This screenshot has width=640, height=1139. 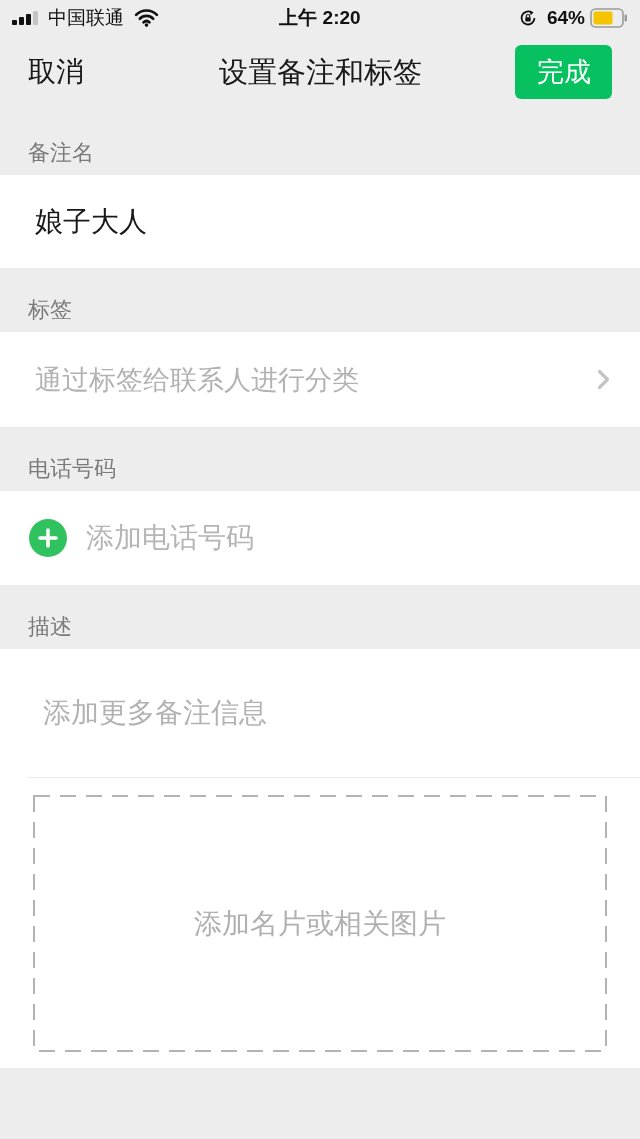 What do you see at coordinates (50, 627) in the screenshot?
I see `section-label: 描述` at bounding box center [50, 627].